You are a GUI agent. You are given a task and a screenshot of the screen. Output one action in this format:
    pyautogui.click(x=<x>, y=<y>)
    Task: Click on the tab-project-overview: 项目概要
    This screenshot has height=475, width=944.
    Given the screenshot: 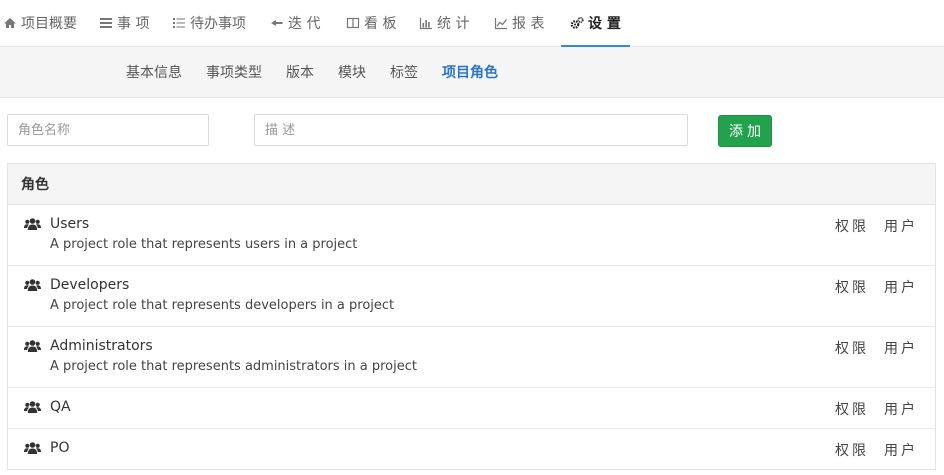 What is the action you would take?
    pyautogui.click(x=40, y=23)
    